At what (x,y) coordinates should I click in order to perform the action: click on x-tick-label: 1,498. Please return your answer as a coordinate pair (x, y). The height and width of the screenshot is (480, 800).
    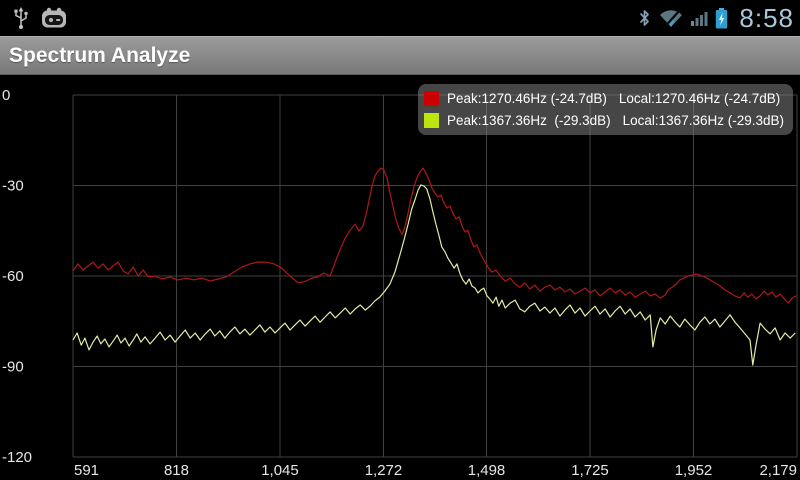
    Looking at the image, I should click on (487, 470).